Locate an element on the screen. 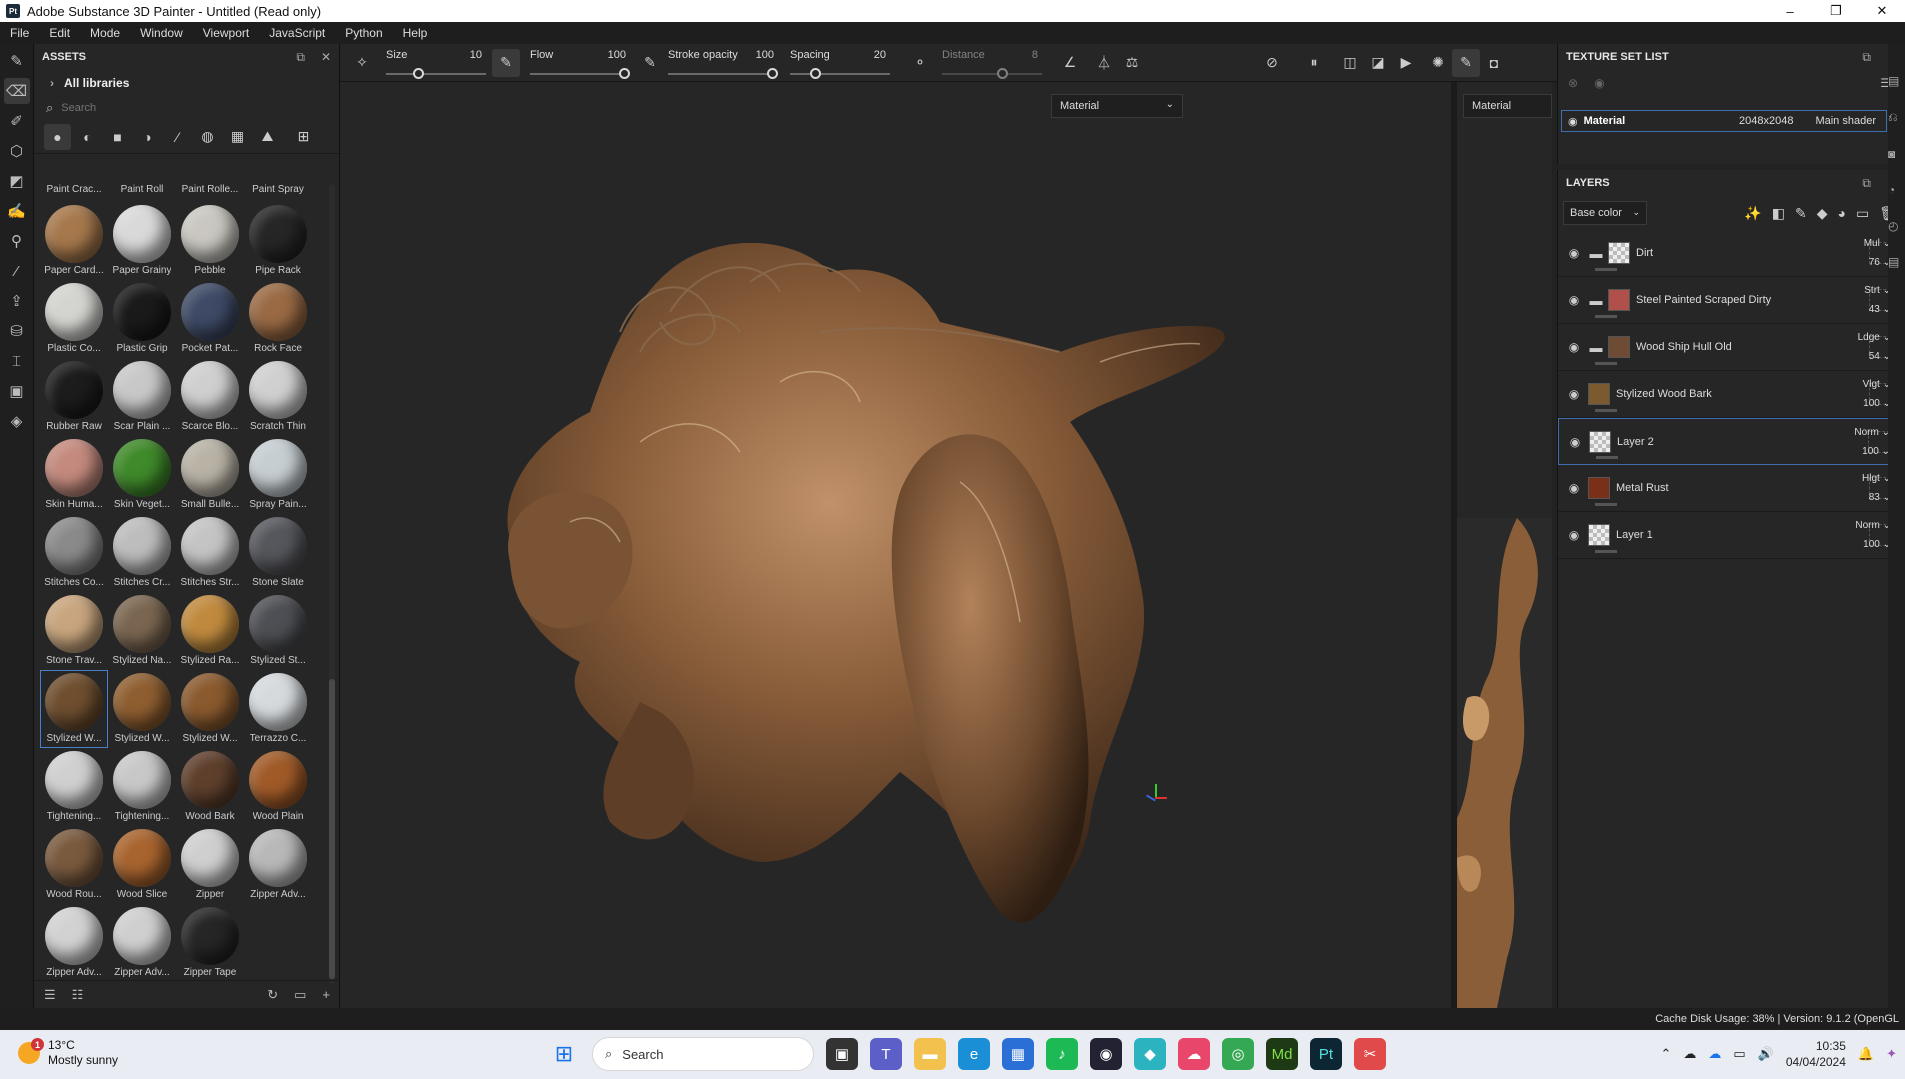 This screenshot has width=1905, height=1079. distance-param: Distance 8 is located at coordinates (992, 63).